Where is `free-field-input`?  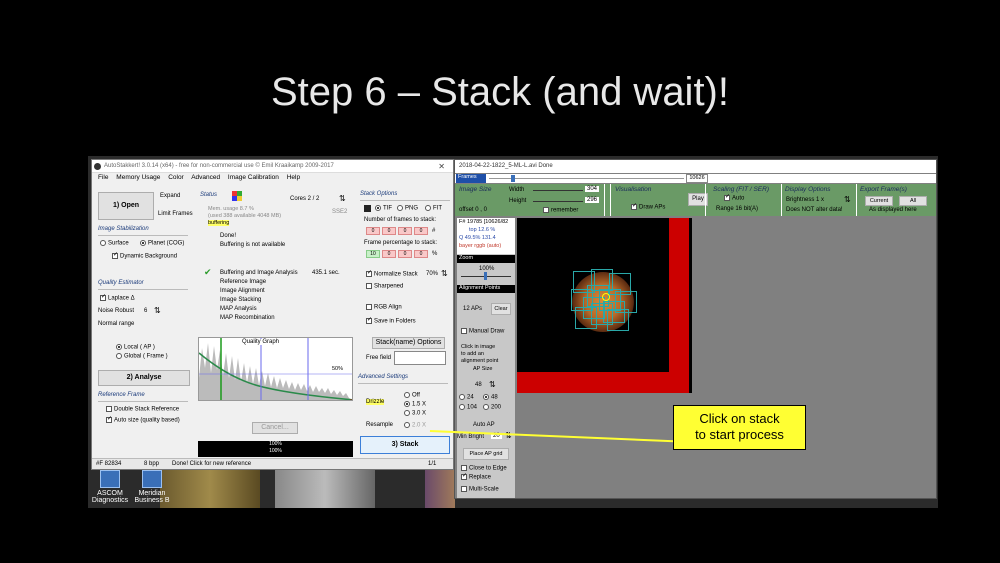 free-field-input is located at coordinates (420, 358).